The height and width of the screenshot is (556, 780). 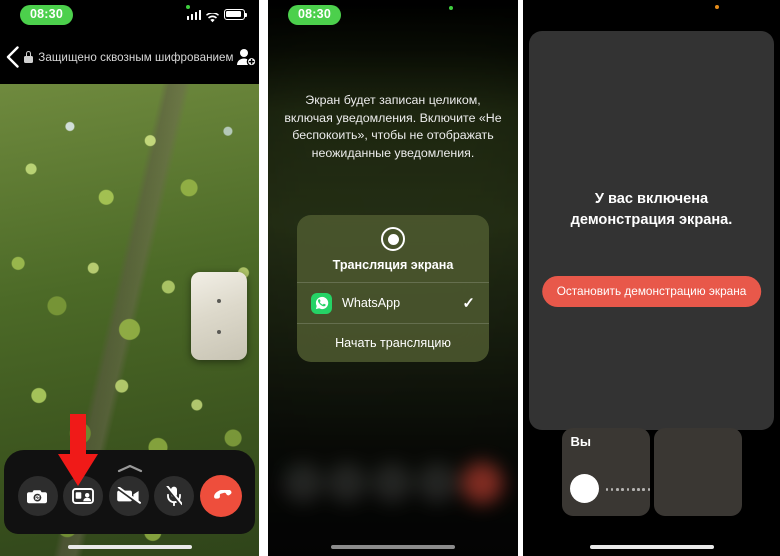 I want to click on self-view-pip, so click(x=219, y=316).